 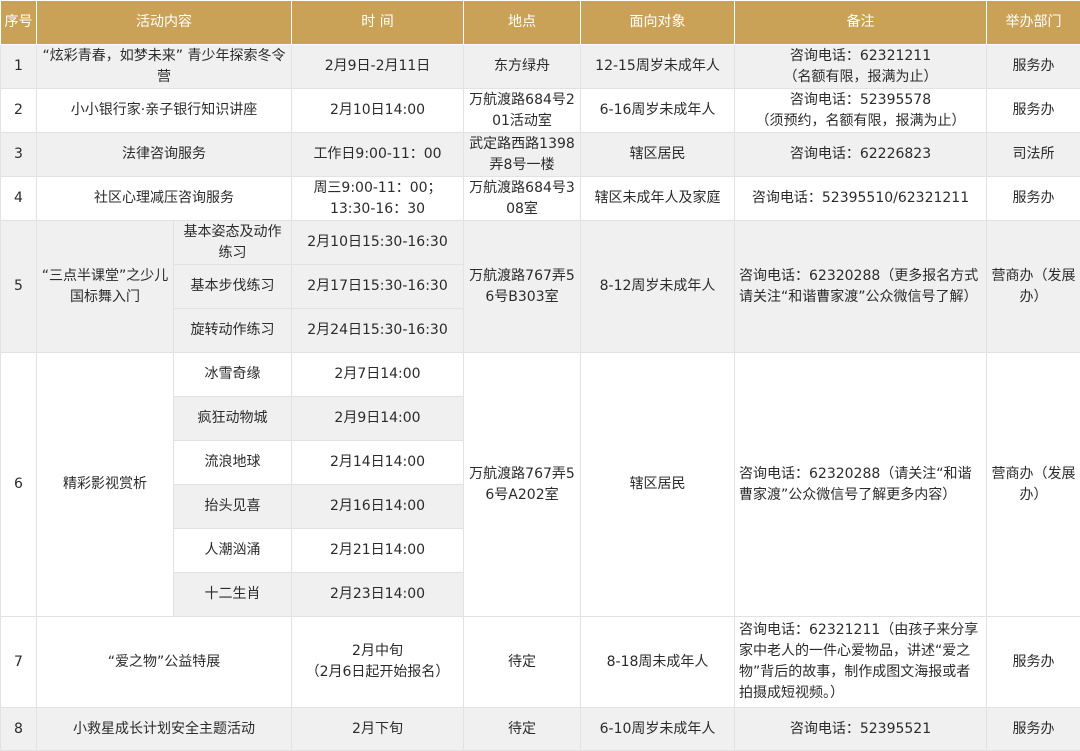 I want to click on header-content: 活动内容, so click(x=164, y=23).